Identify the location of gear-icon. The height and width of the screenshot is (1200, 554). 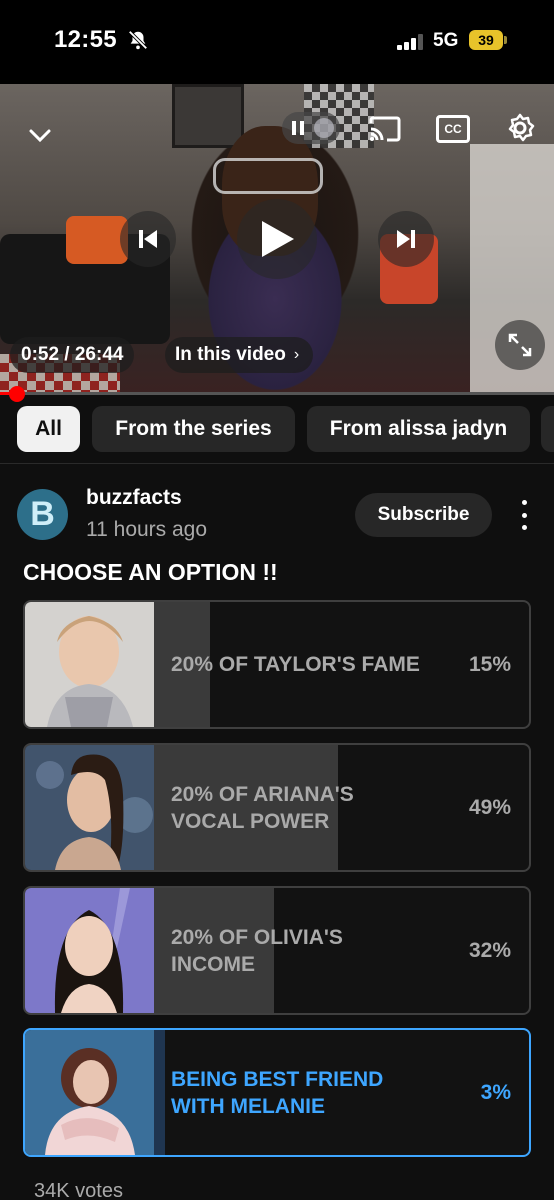
(521, 127).